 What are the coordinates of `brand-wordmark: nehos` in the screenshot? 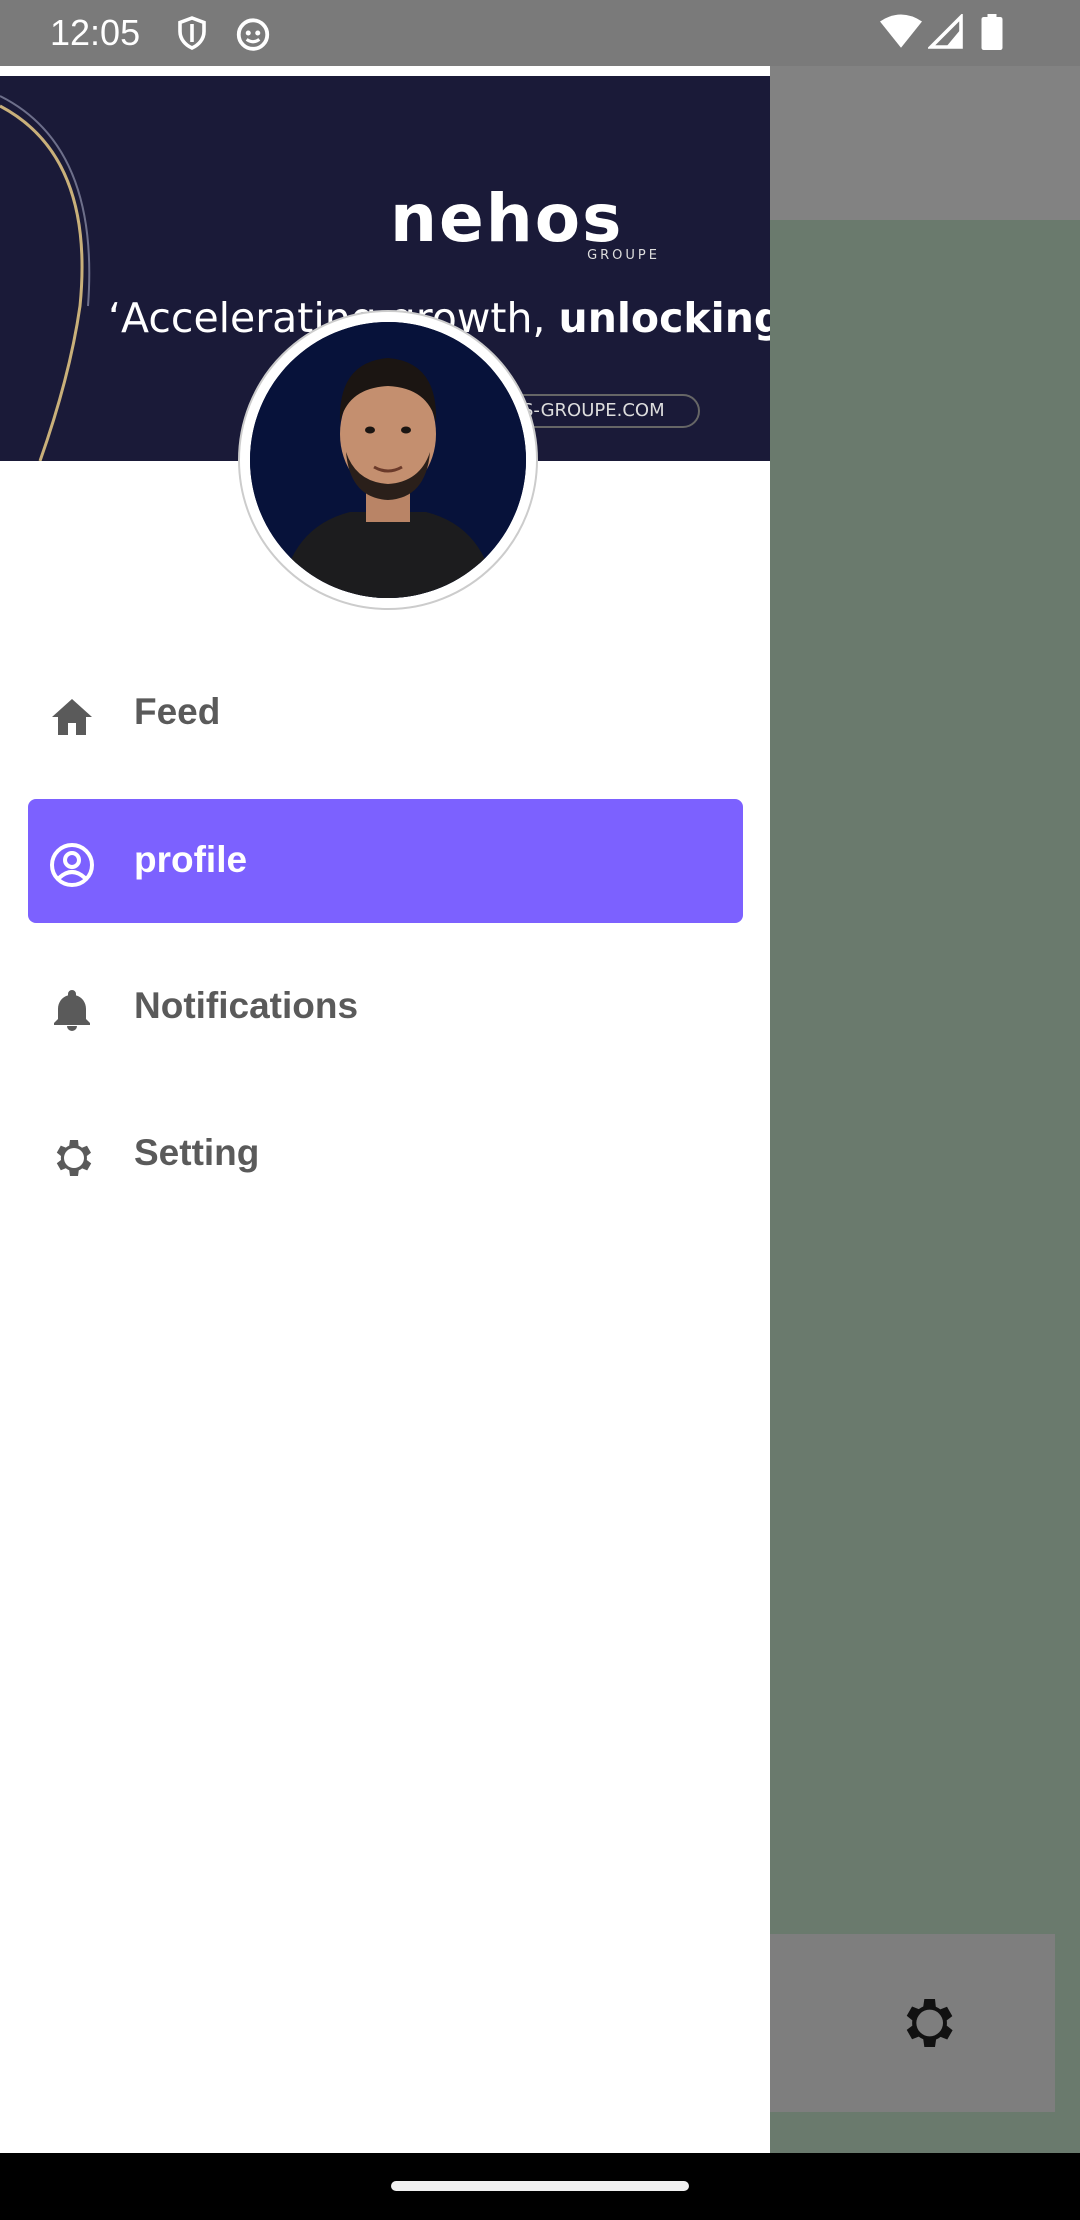 It's located at (507, 218).